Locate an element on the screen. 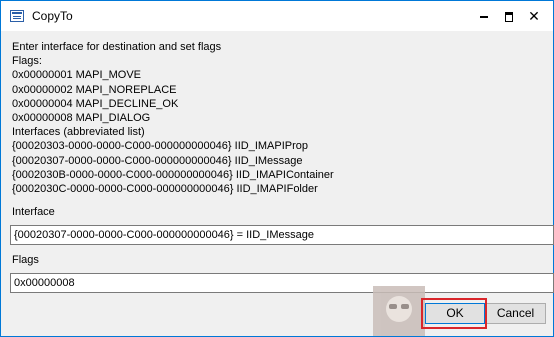  close-icon: ✕ is located at coordinates (534, 16).